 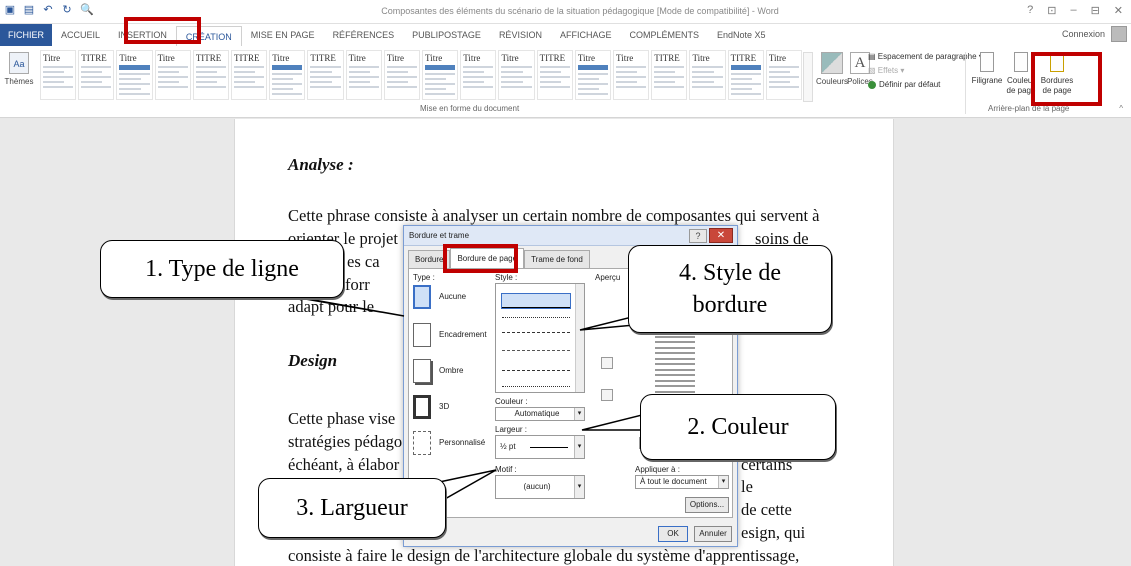 What do you see at coordinates (1095, 10) in the screenshot?
I see `restore-icon: ⊟` at bounding box center [1095, 10].